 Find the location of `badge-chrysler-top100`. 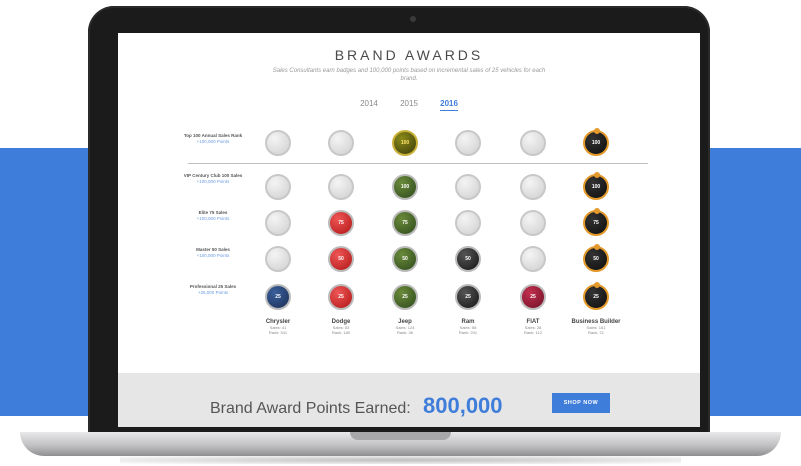

badge-chrysler-top100 is located at coordinates (278, 143).